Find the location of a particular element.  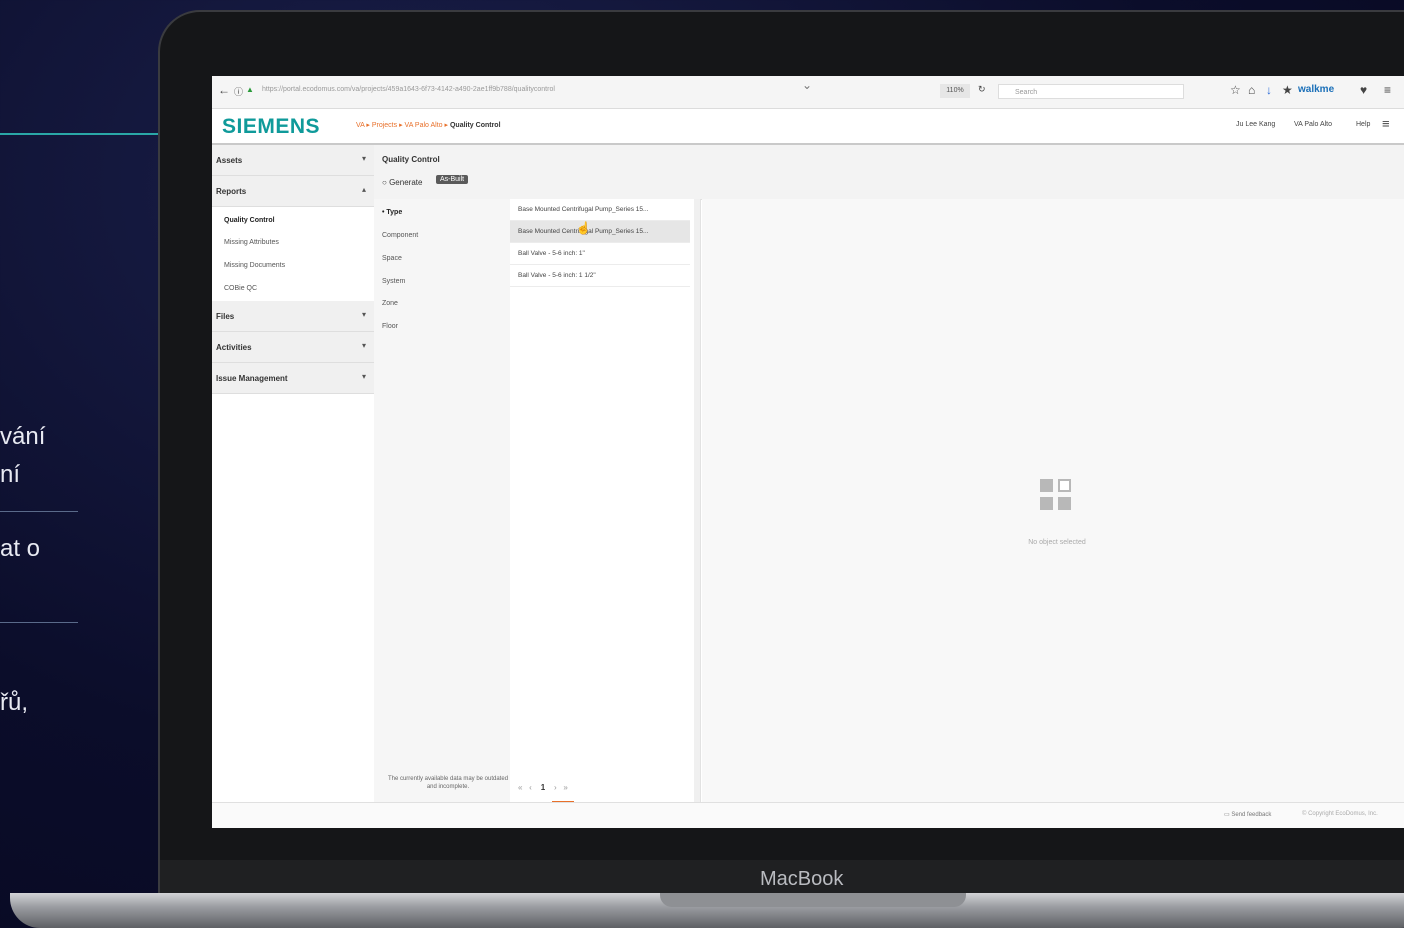

last-page-button: » is located at coordinates (565, 787).